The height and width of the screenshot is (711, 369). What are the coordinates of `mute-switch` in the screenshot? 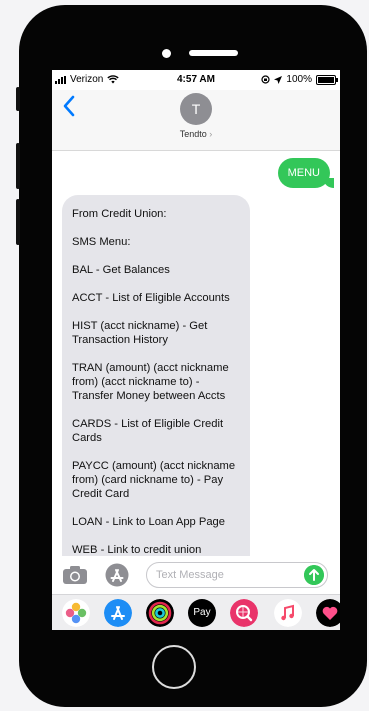 It's located at (18, 99).